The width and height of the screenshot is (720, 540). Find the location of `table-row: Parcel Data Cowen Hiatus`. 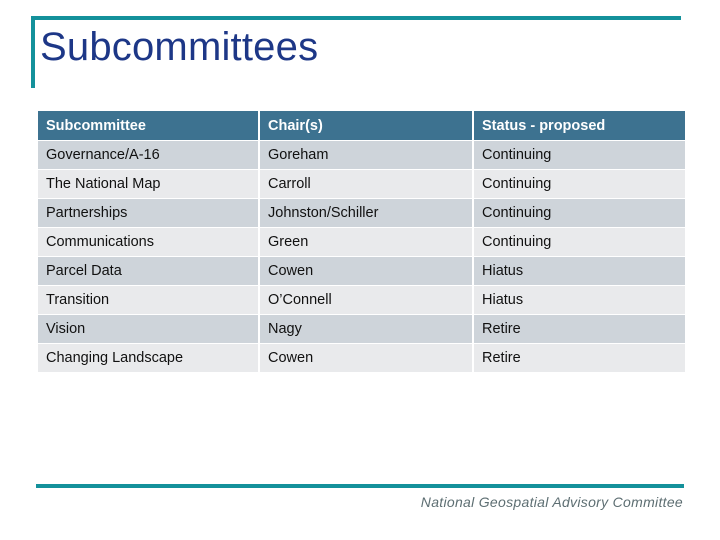

table-row: Parcel Data Cowen Hiatus is located at coordinates (361, 271).